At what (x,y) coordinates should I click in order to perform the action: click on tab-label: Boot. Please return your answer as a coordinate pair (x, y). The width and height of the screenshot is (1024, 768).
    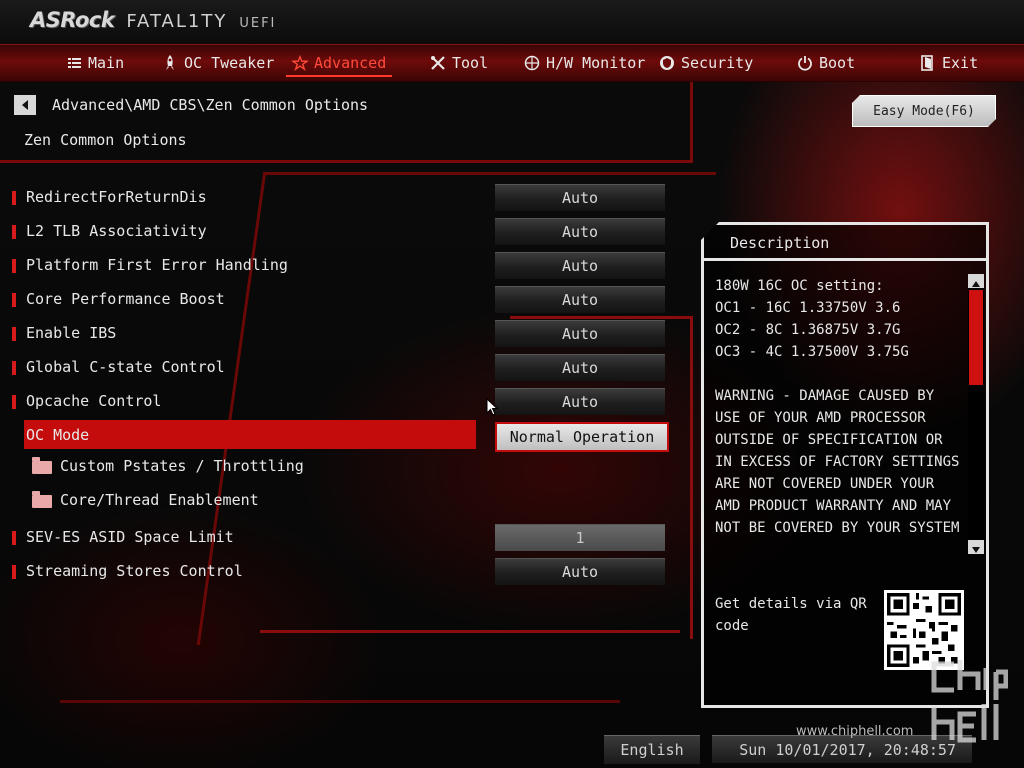
    Looking at the image, I should click on (837, 63).